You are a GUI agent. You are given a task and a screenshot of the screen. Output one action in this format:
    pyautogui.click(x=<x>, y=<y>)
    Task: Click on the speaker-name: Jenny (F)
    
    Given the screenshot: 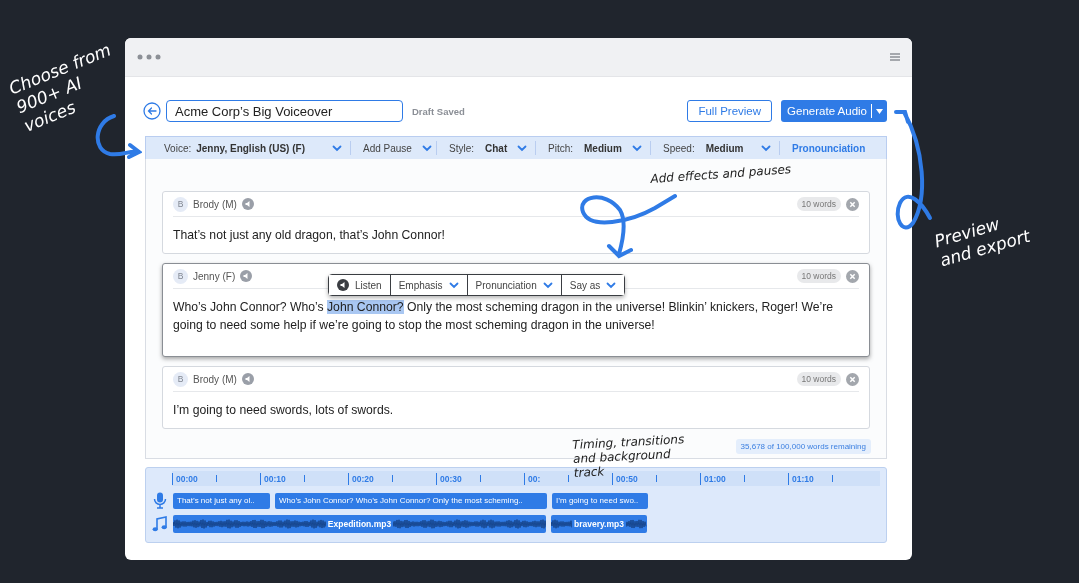 What is the action you would take?
    pyautogui.click(x=214, y=276)
    